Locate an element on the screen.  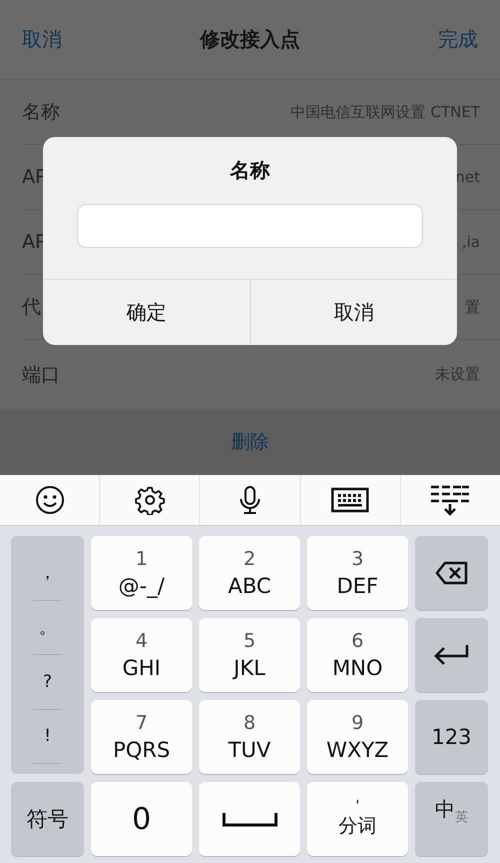
digit-key: 1 @-_/ is located at coordinates (141, 573).